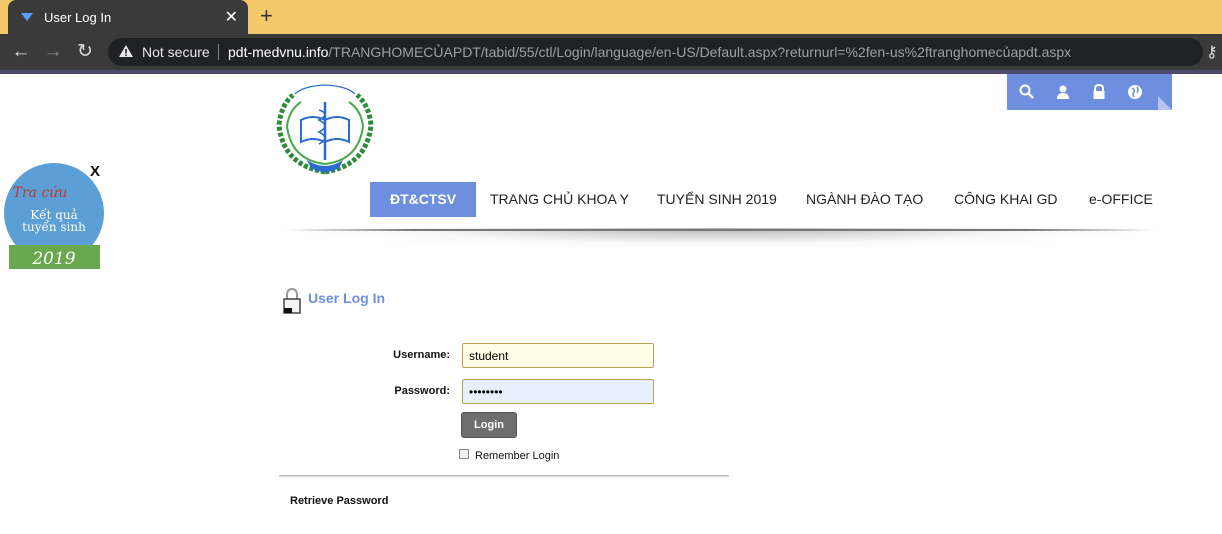 The width and height of the screenshot is (1222, 534). I want to click on browser-tab: User Log In ✕, so click(128, 17).